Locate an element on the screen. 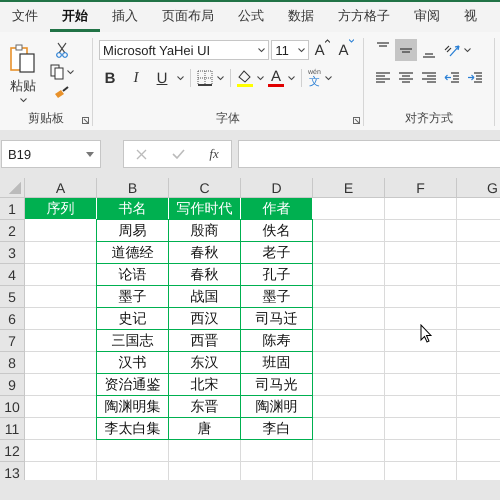 The width and height of the screenshot is (500, 500). row-header: 10 is located at coordinates (12, 407).